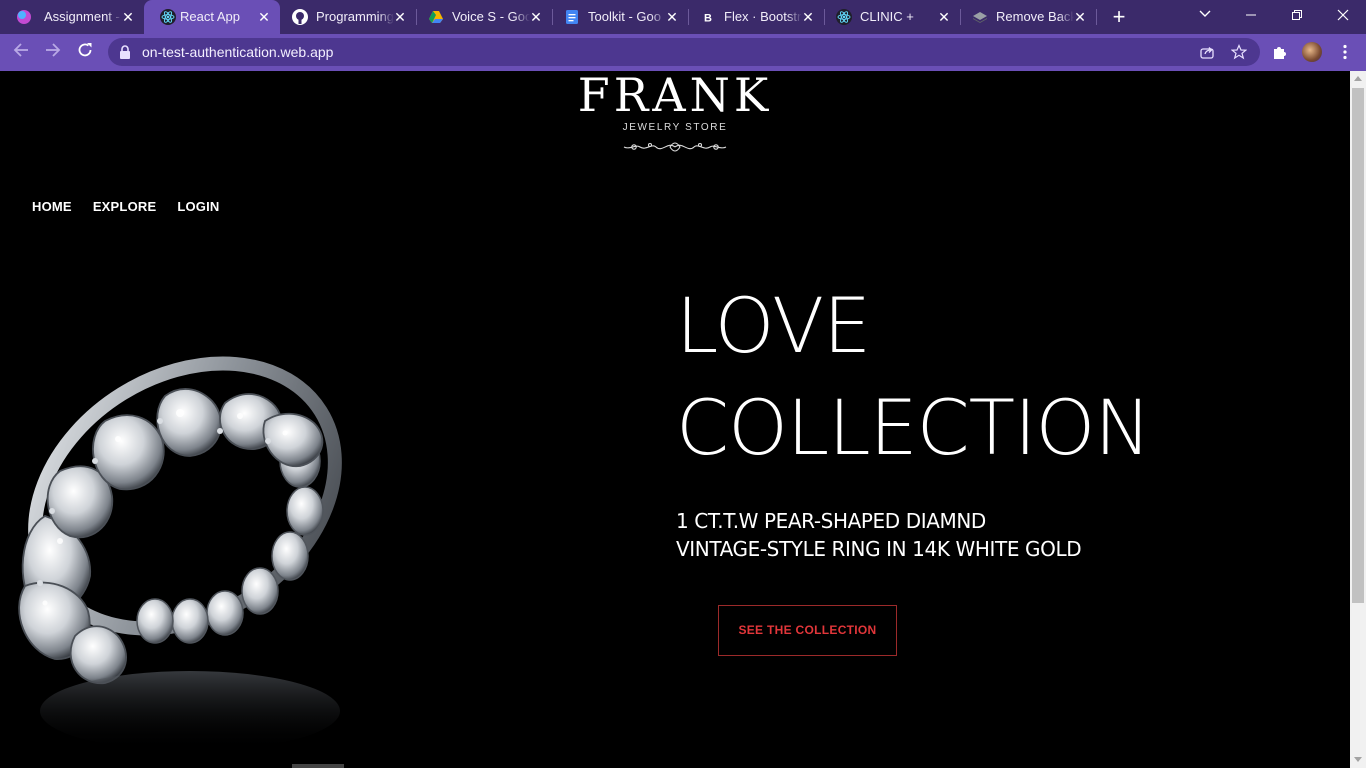 The image size is (1366, 768). I want to click on arrow-left-icon, so click(20, 50).